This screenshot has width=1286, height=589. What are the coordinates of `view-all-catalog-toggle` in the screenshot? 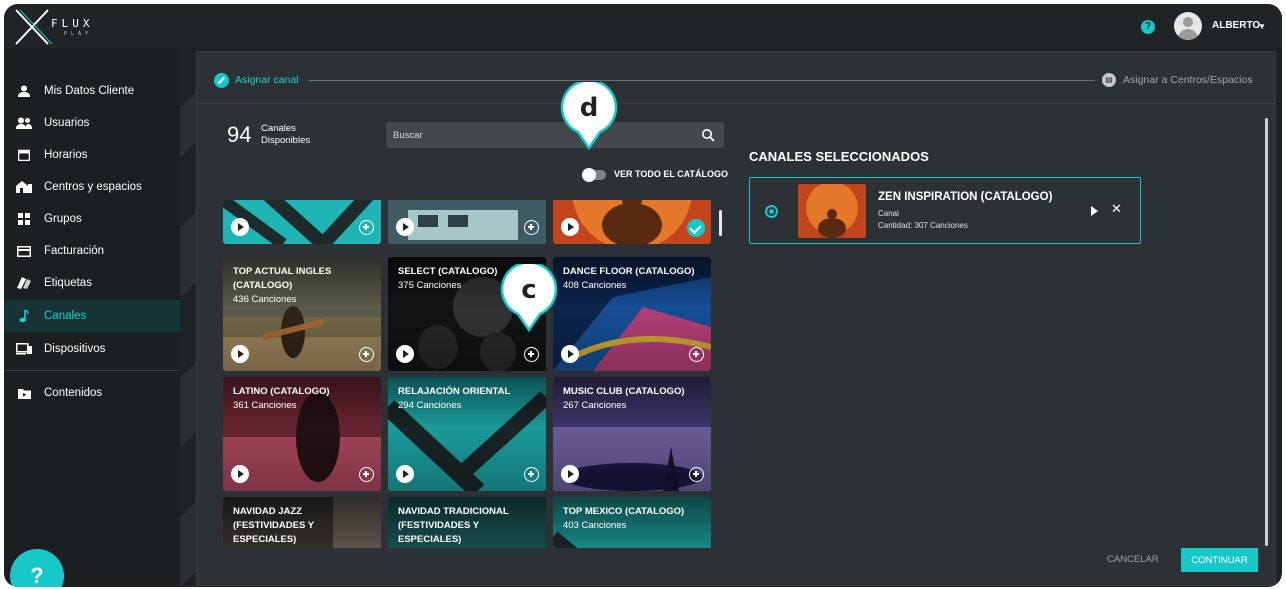 It's located at (594, 175).